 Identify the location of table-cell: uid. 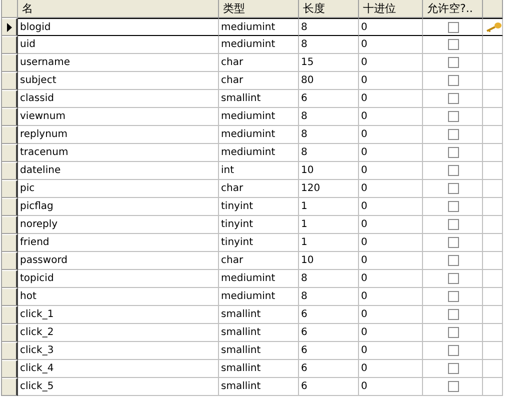
(118, 45).